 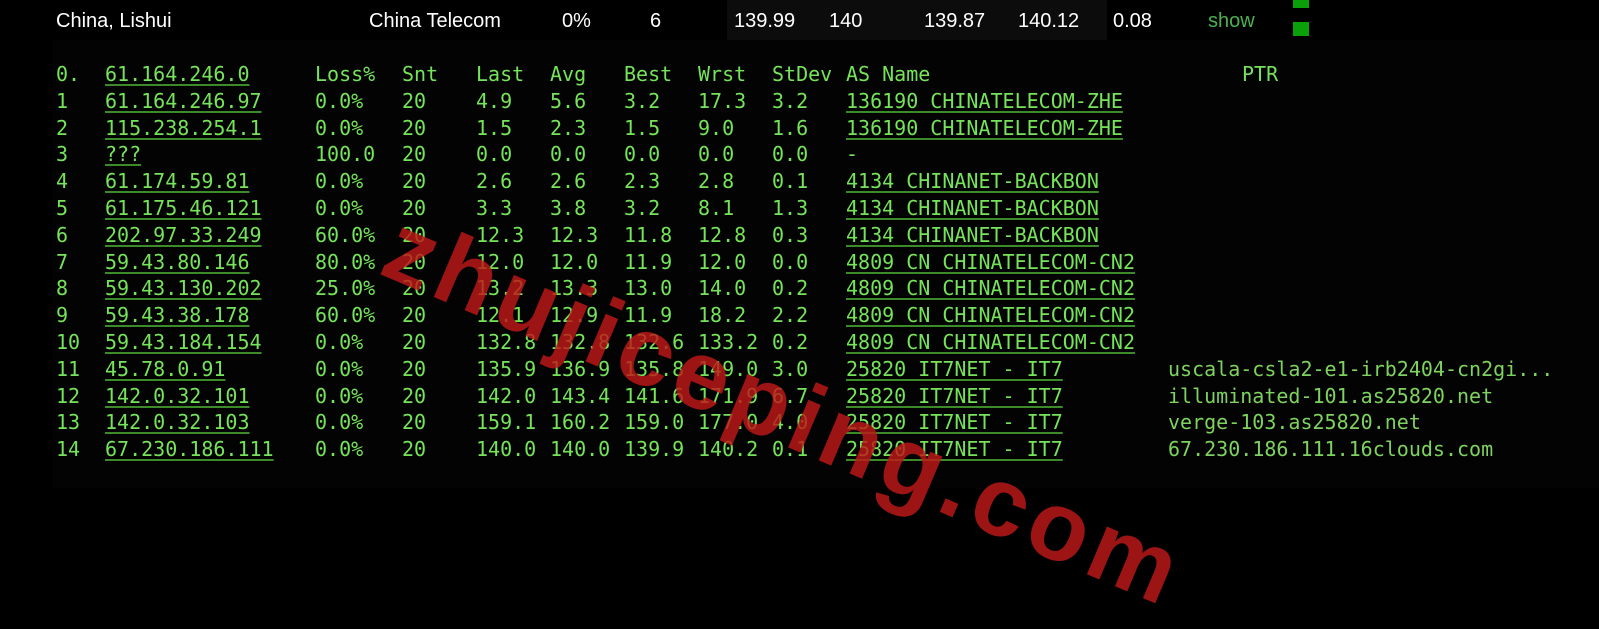 What do you see at coordinates (790, 315) in the screenshot?
I see `hop-stdev: 2.2` at bounding box center [790, 315].